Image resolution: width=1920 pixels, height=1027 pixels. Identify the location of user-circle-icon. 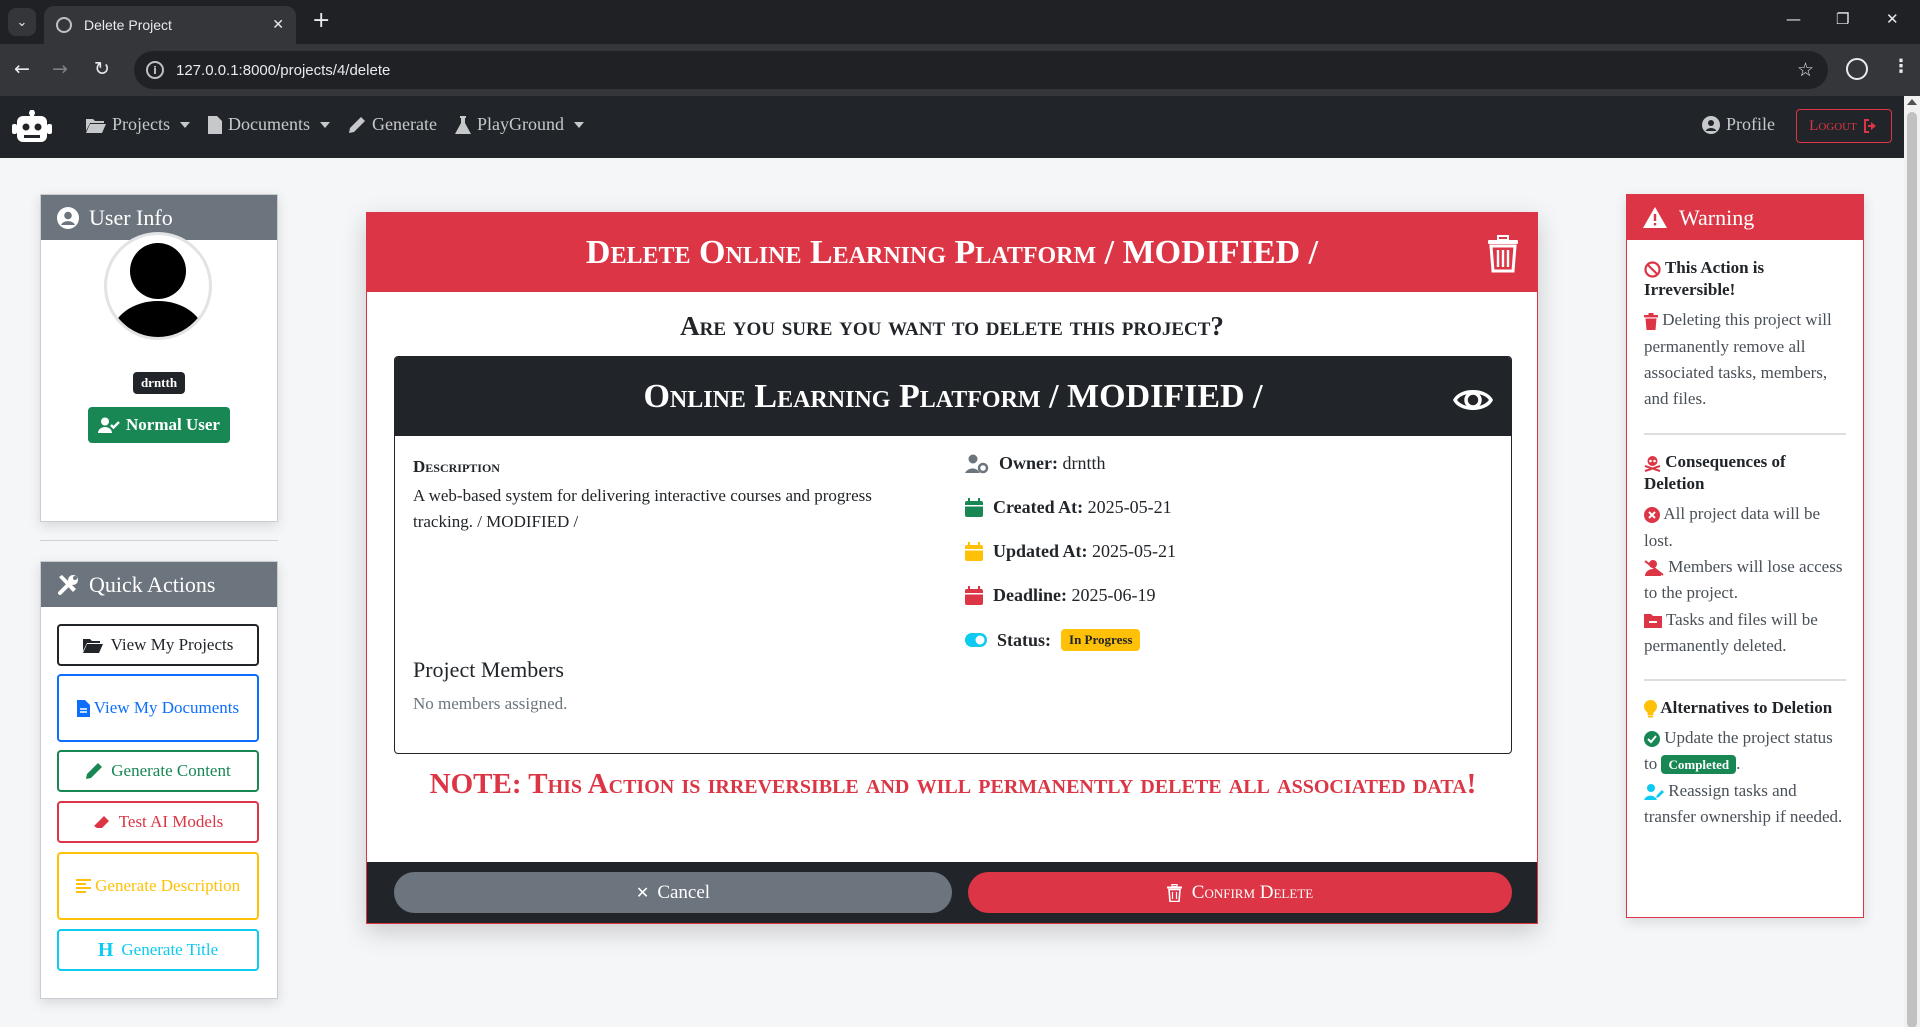
(1711, 124).